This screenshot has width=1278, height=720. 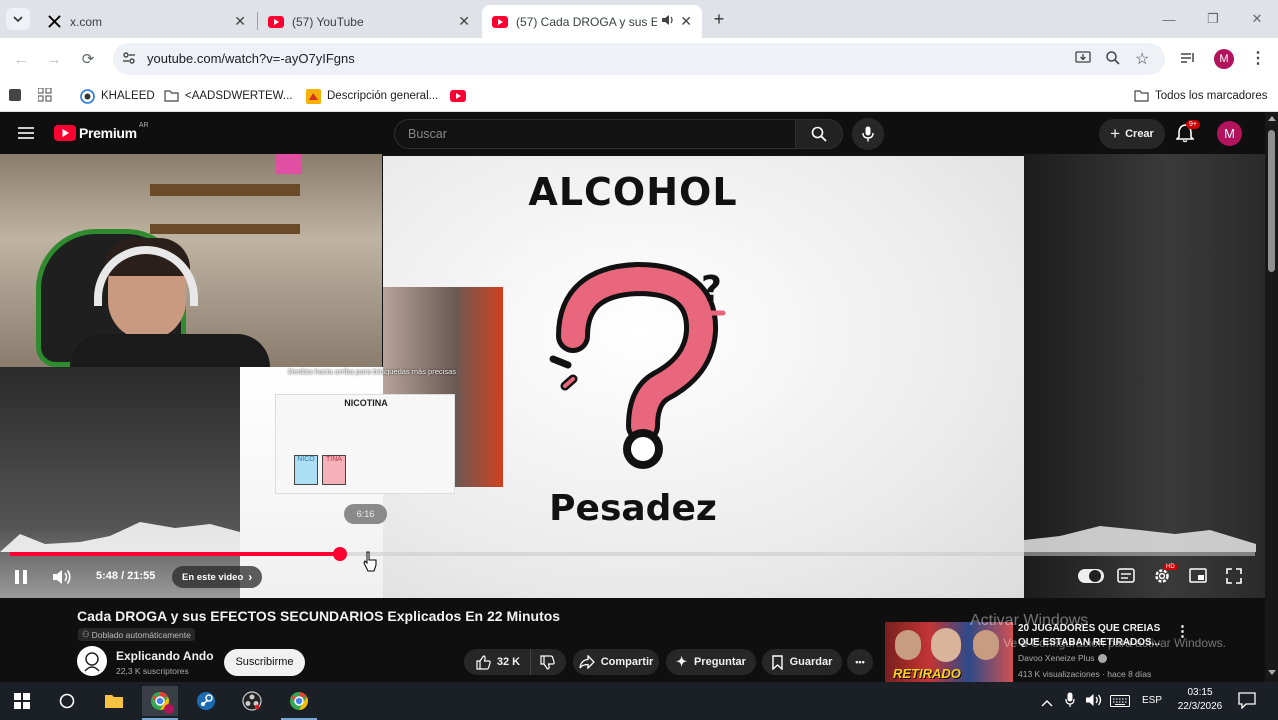 What do you see at coordinates (24, 577) in the screenshot?
I see `pause-button` at bounding box center [24, 577].